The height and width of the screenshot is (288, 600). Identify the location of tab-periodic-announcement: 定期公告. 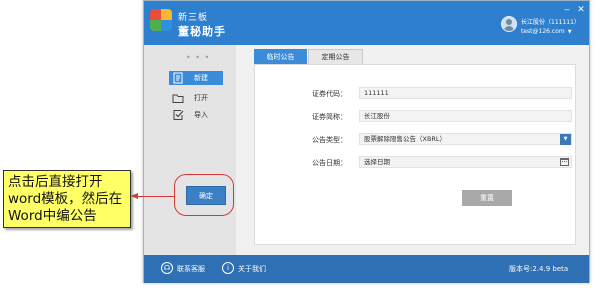
(335, 56).